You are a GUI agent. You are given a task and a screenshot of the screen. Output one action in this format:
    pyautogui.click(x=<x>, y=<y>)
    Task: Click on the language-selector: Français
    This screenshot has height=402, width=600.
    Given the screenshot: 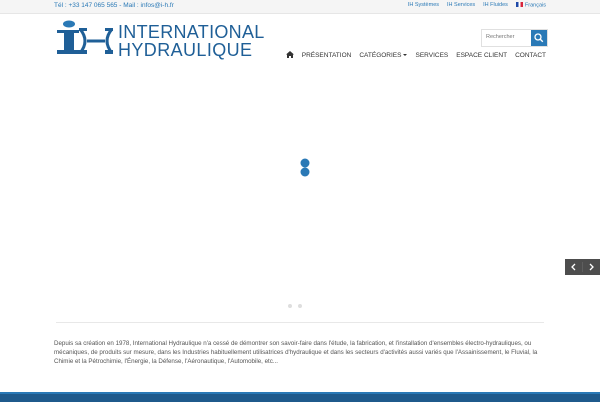 What is the action you would take?
    pyautogui.click(x=530, y=5)
    